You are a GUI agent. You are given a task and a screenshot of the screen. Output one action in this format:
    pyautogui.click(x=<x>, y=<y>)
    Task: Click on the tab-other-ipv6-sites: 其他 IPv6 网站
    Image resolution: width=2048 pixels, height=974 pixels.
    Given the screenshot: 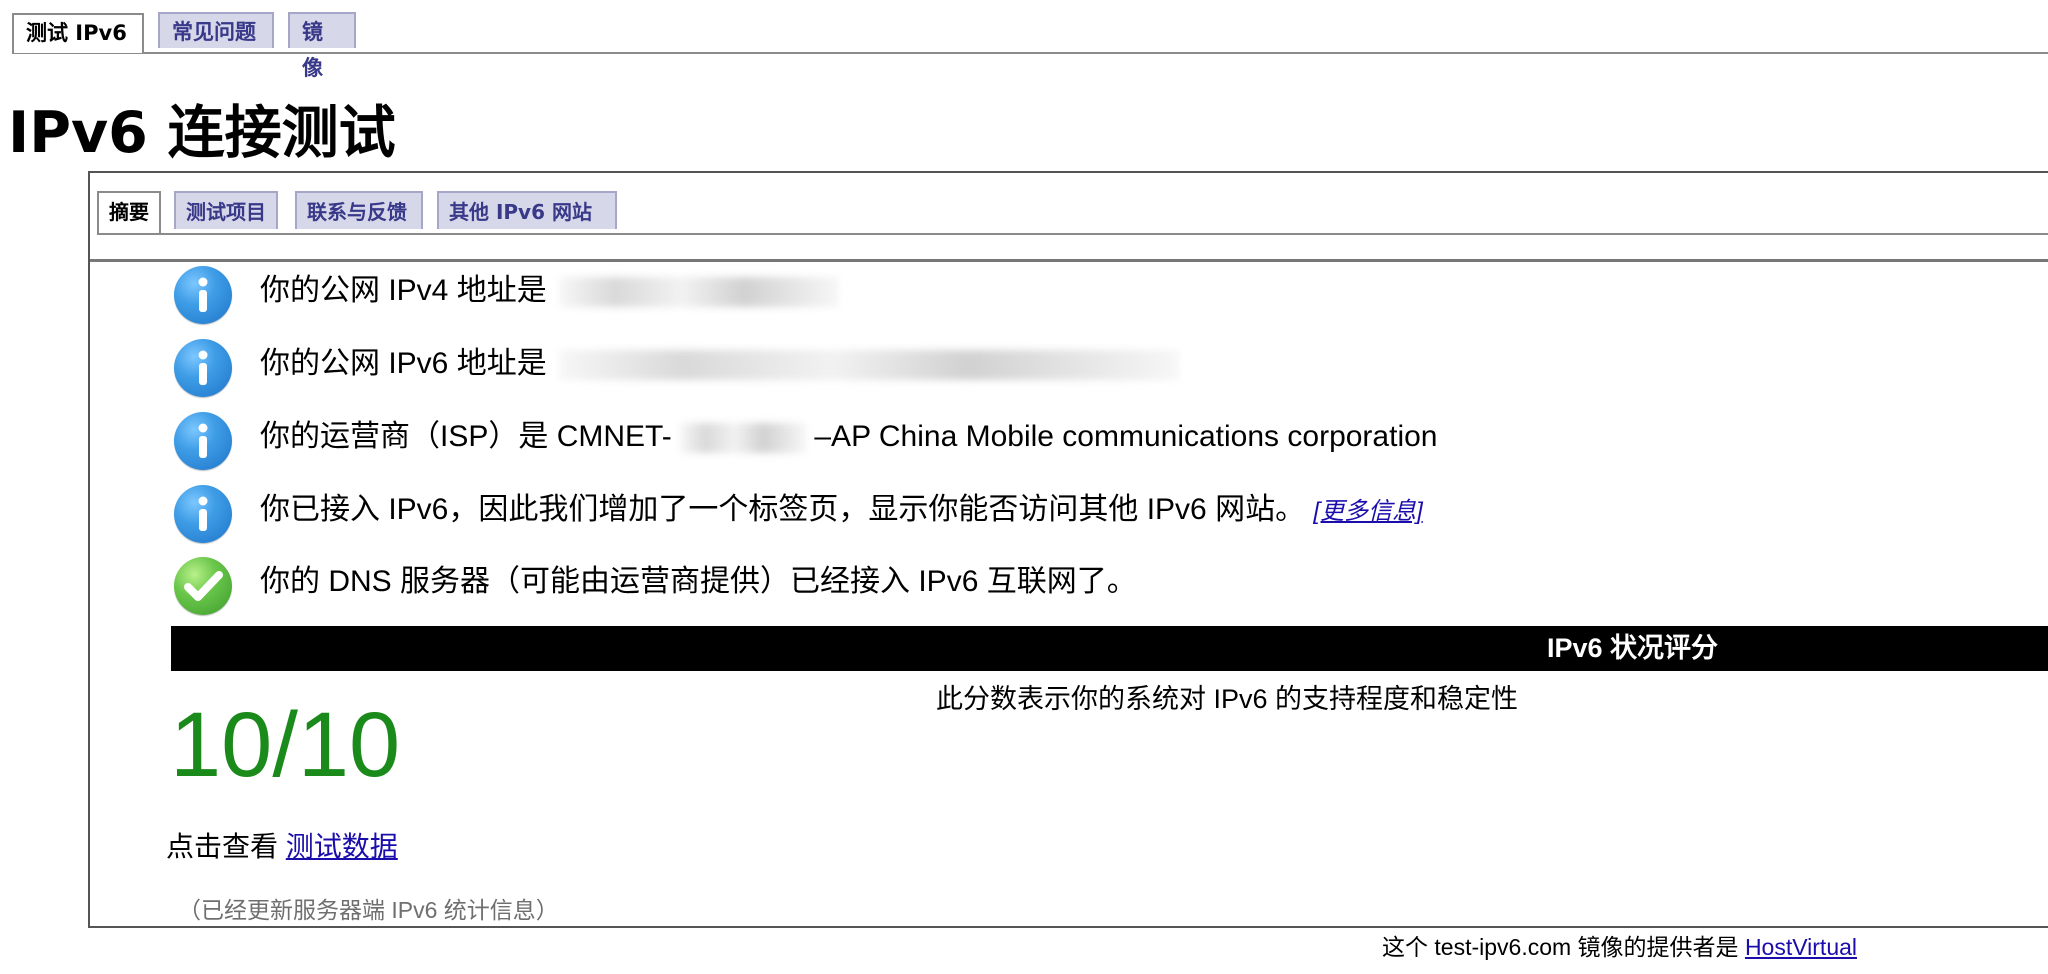 What is the action you would take?
    pyautogui.click(x=527, y=210)
    